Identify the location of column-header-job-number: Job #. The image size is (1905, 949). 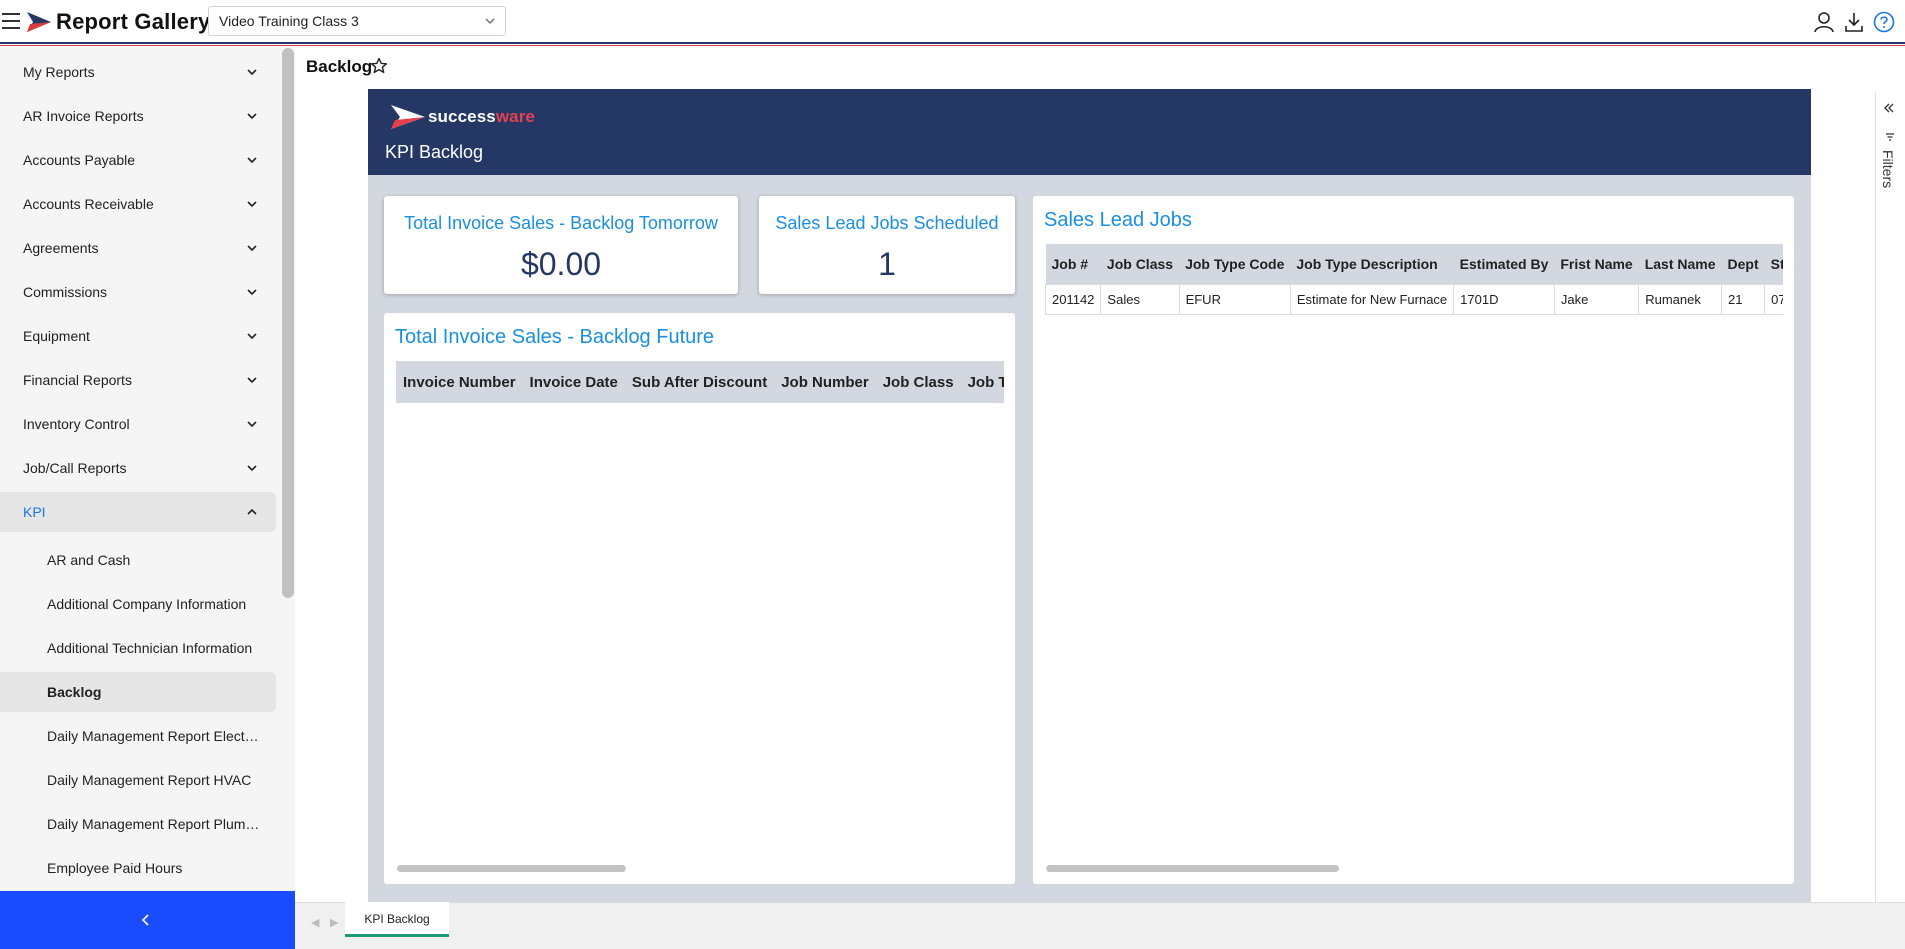
(1073, 264).